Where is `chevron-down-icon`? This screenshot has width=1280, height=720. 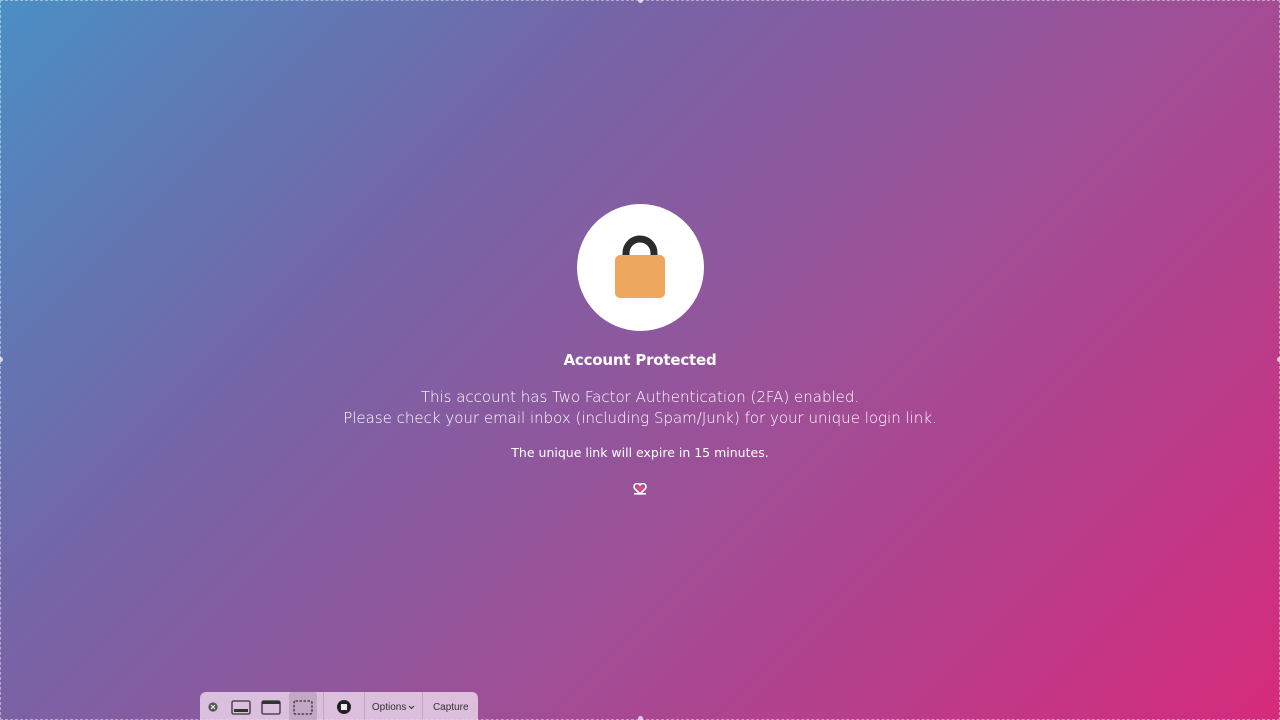 chevron-down-icon is located at coordinates (412, 707).